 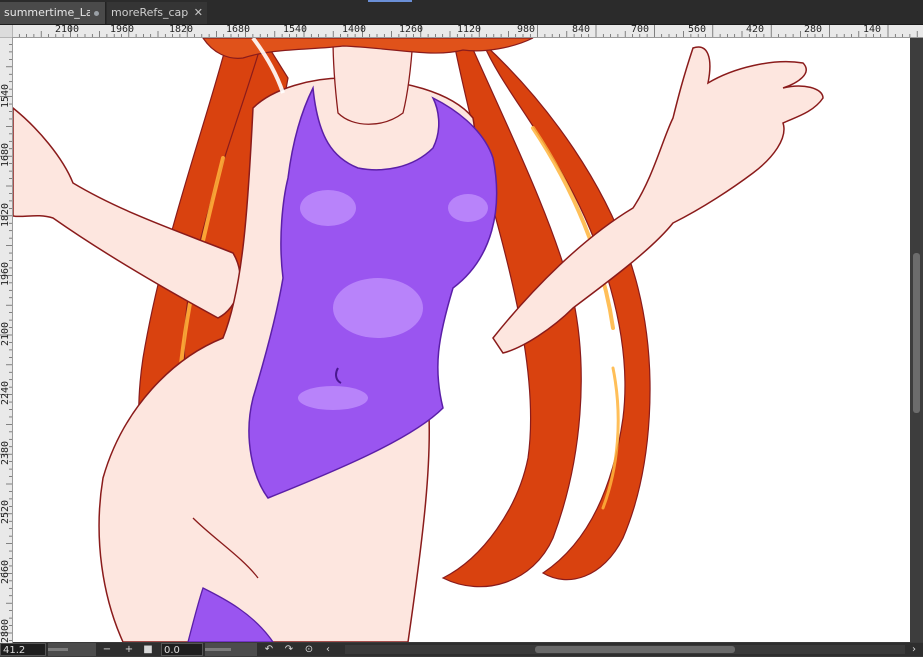 I want to click on tab-morerefs-capex: moreRefs_capEx ✕, so click(x=157, y=13).